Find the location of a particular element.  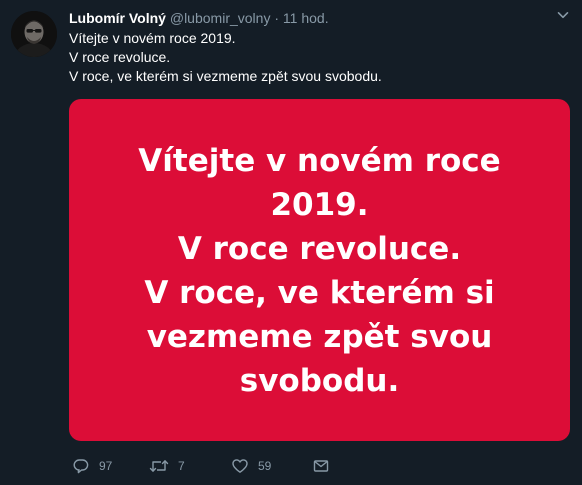

avatar-image is located at coordinates (34, 34).